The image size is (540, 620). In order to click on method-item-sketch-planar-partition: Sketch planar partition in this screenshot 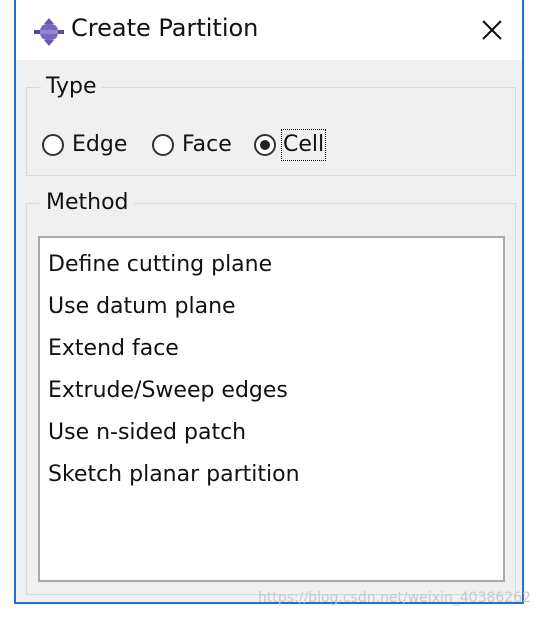, I will do `click(271, 475)`.